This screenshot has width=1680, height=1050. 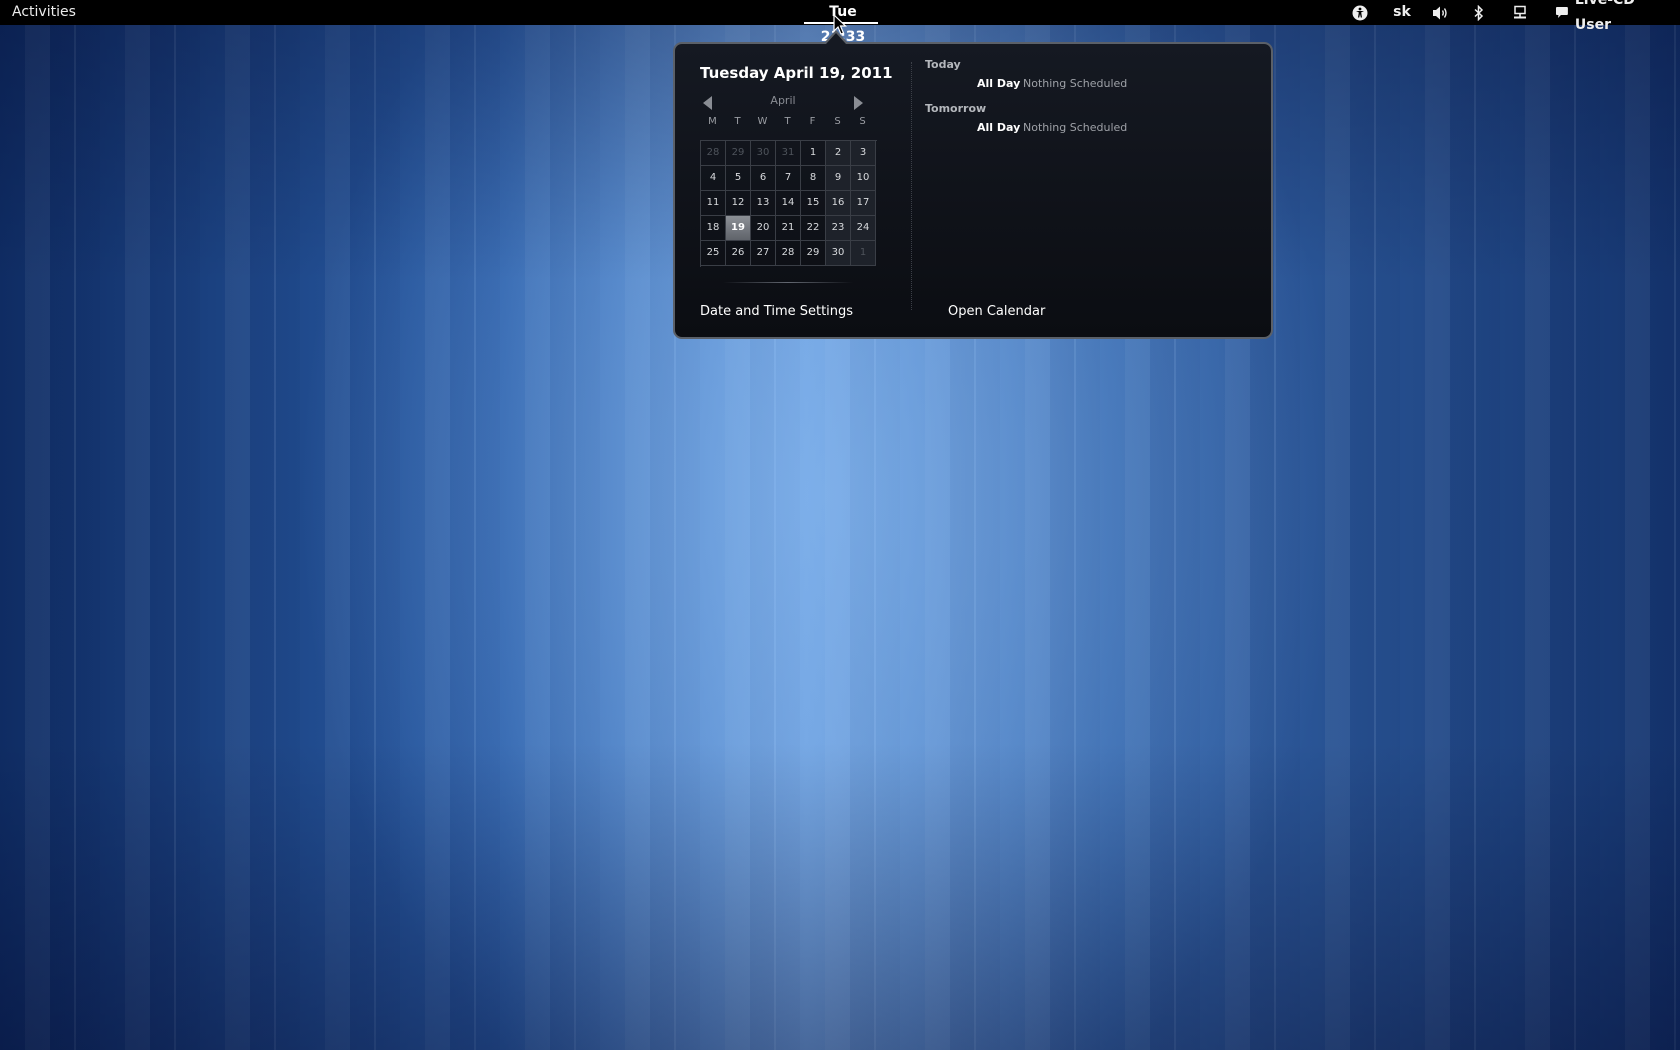 What do you see at coordinates (44, 12) in the screenshot?
I see `activities-button: Activities` at bounding box center [44, 12].